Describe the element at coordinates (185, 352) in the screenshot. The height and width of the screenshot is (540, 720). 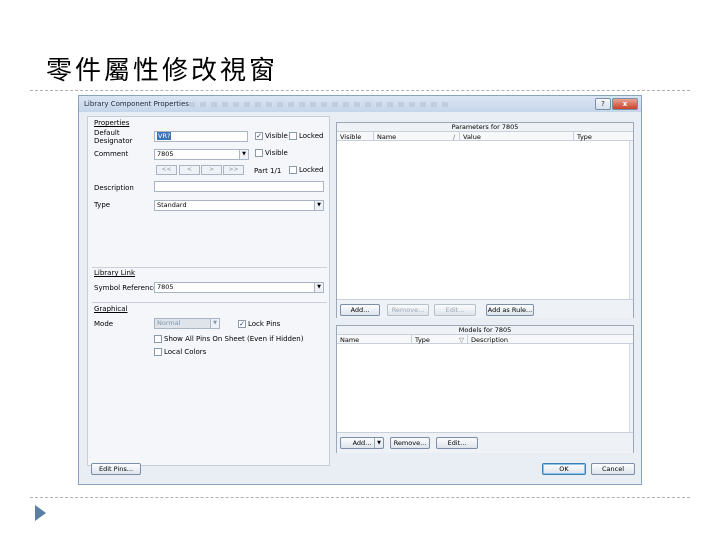
I see `local-colors-label: Local Colors` at that location.